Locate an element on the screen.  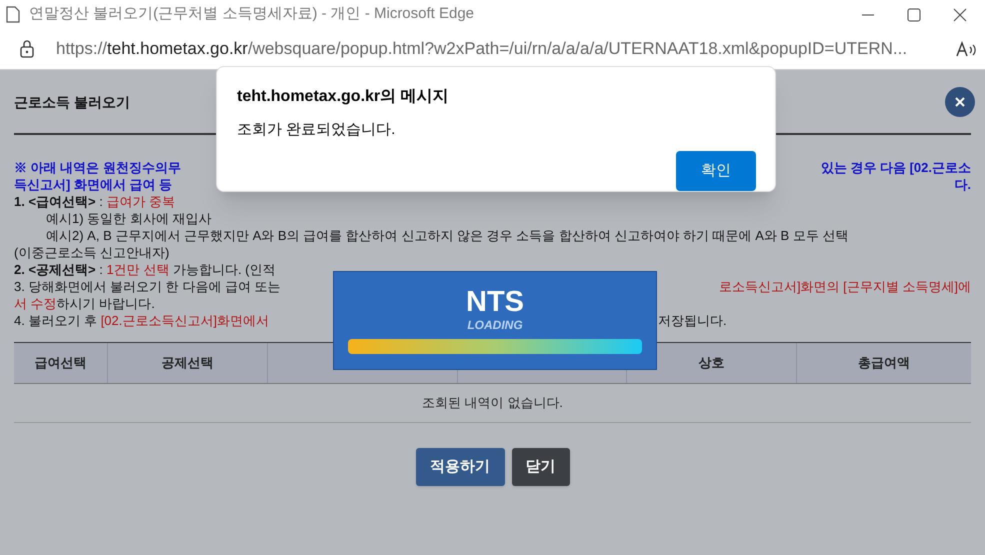
empty-message: 조회된 내역이 없습니다. is located at coordinates (492, 403).